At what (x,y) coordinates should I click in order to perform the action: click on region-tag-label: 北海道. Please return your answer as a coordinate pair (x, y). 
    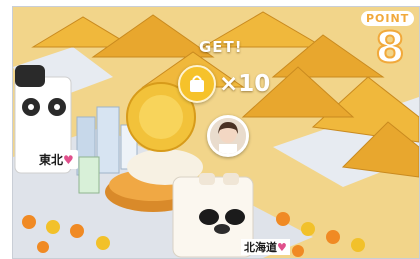
    Looking at the image, I should click on (260, 247).